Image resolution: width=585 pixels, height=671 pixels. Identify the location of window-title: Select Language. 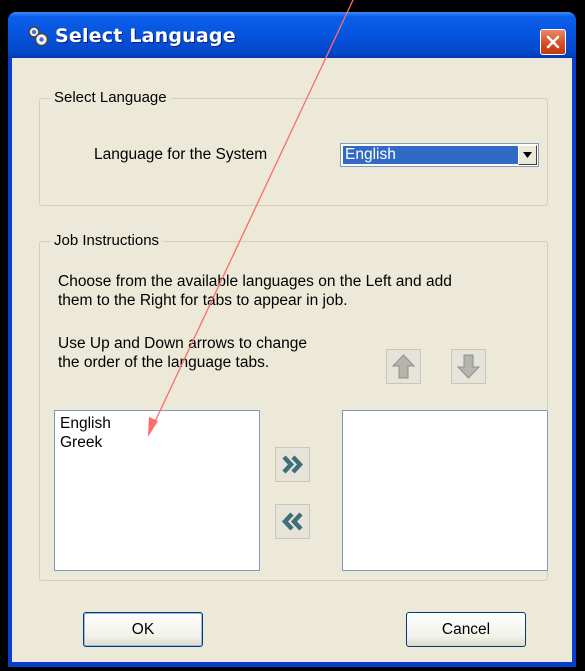
(145, 36).